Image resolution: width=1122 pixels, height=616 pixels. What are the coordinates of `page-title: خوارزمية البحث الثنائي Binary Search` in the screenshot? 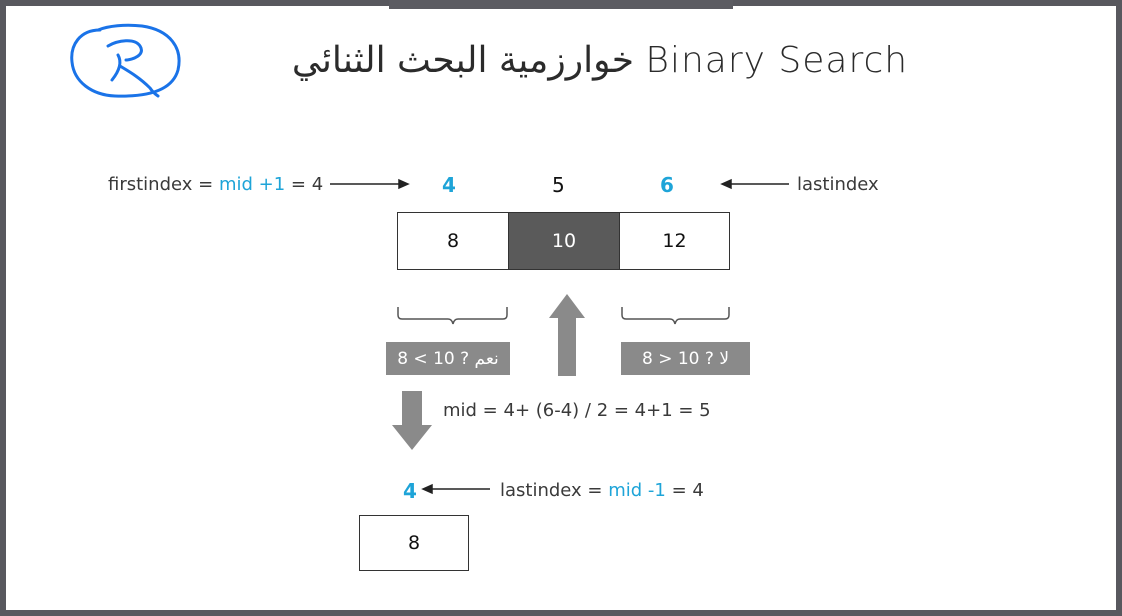 It's located at (600, 60).